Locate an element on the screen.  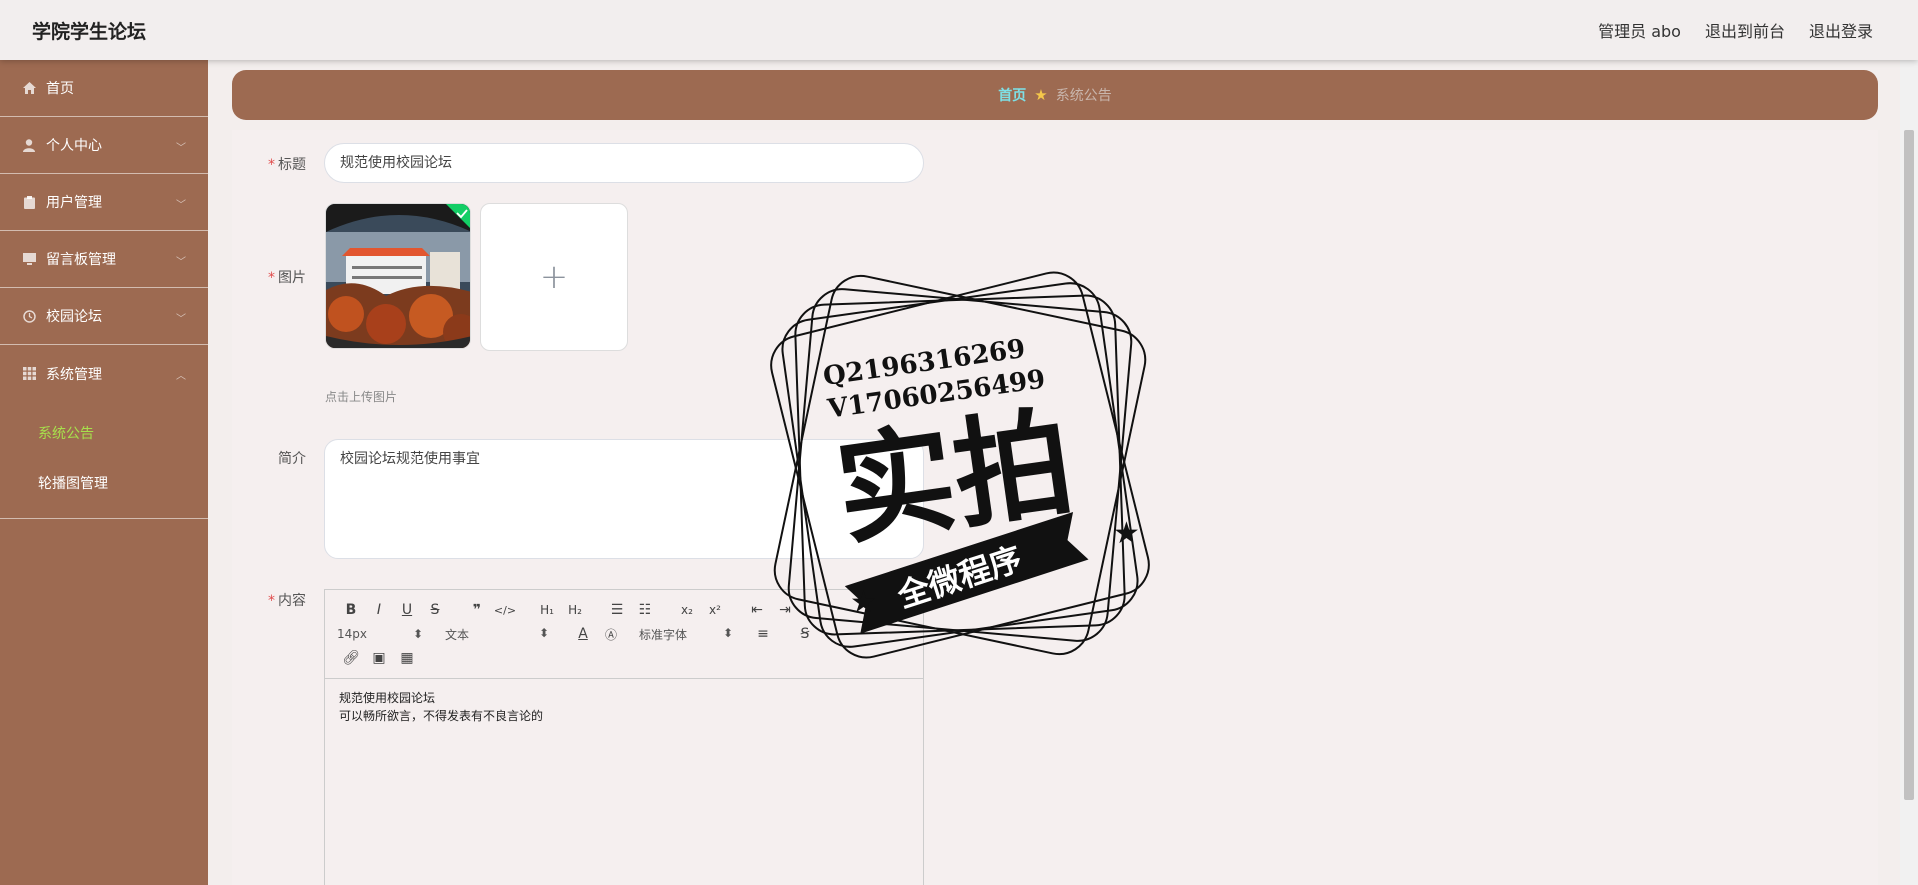
background-color-icon: Ⓐ is located at coordinates (611, 634).